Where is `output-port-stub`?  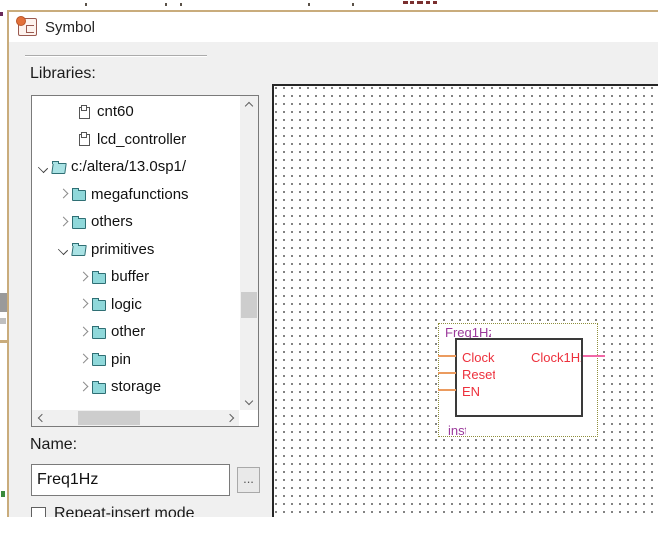 output-port-stub is located at coordinates (594, 356).